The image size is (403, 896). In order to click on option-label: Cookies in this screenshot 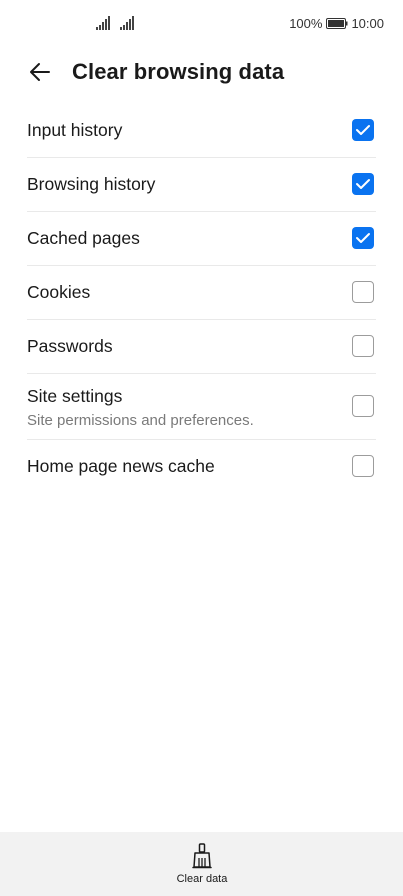, I will do `click(59, 292)`.